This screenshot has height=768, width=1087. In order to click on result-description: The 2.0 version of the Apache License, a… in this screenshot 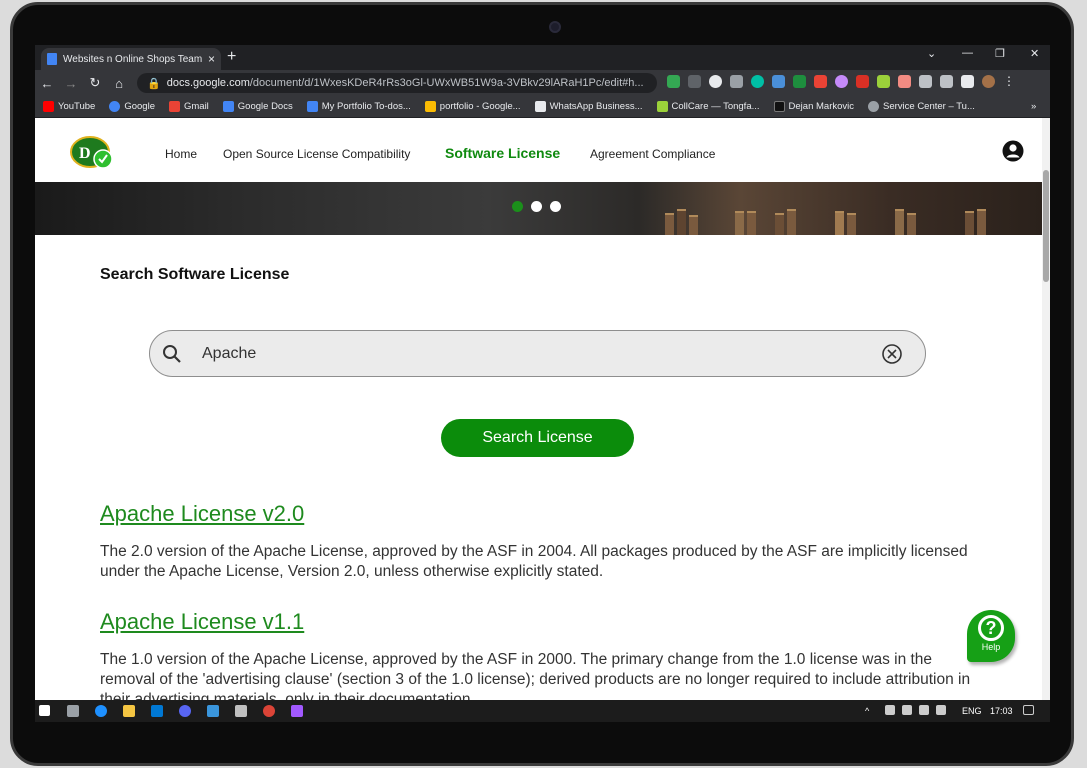, I will do `click(534, 561)`.